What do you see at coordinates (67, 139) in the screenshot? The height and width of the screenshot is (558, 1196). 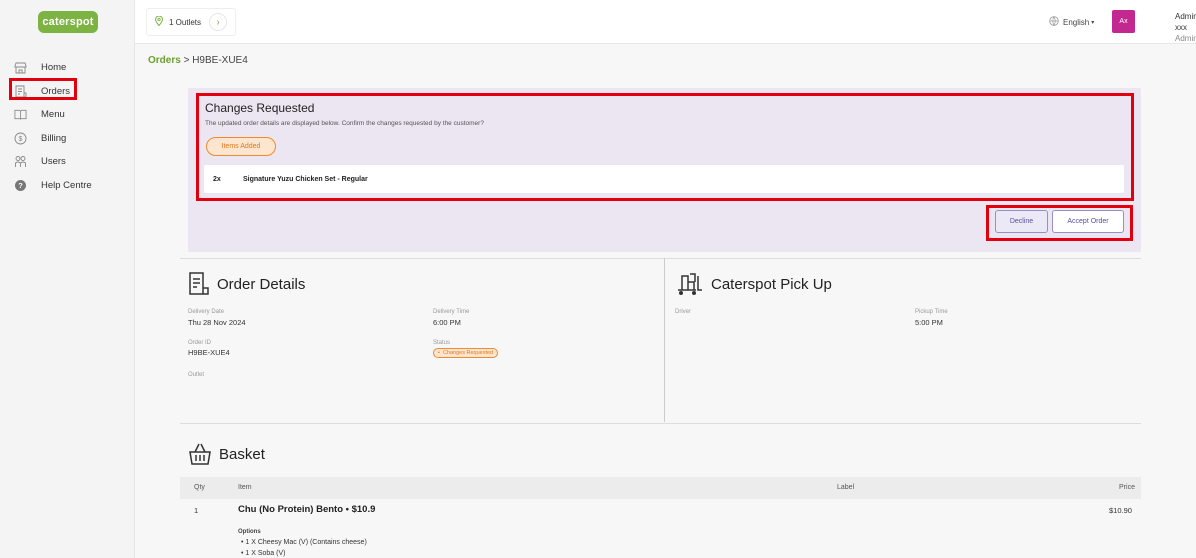 I see `sidebar-item-billing: $ Billing` at bounding box center [67, 139].